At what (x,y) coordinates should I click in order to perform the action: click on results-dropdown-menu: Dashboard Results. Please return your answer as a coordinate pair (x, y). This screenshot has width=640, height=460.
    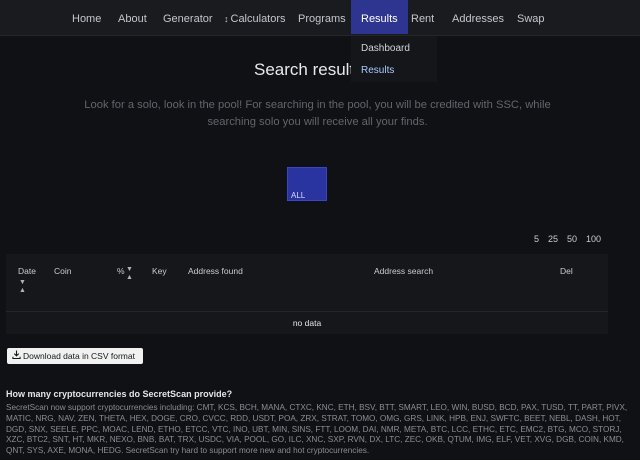
    Looking at the image, I should click on (394, 59).